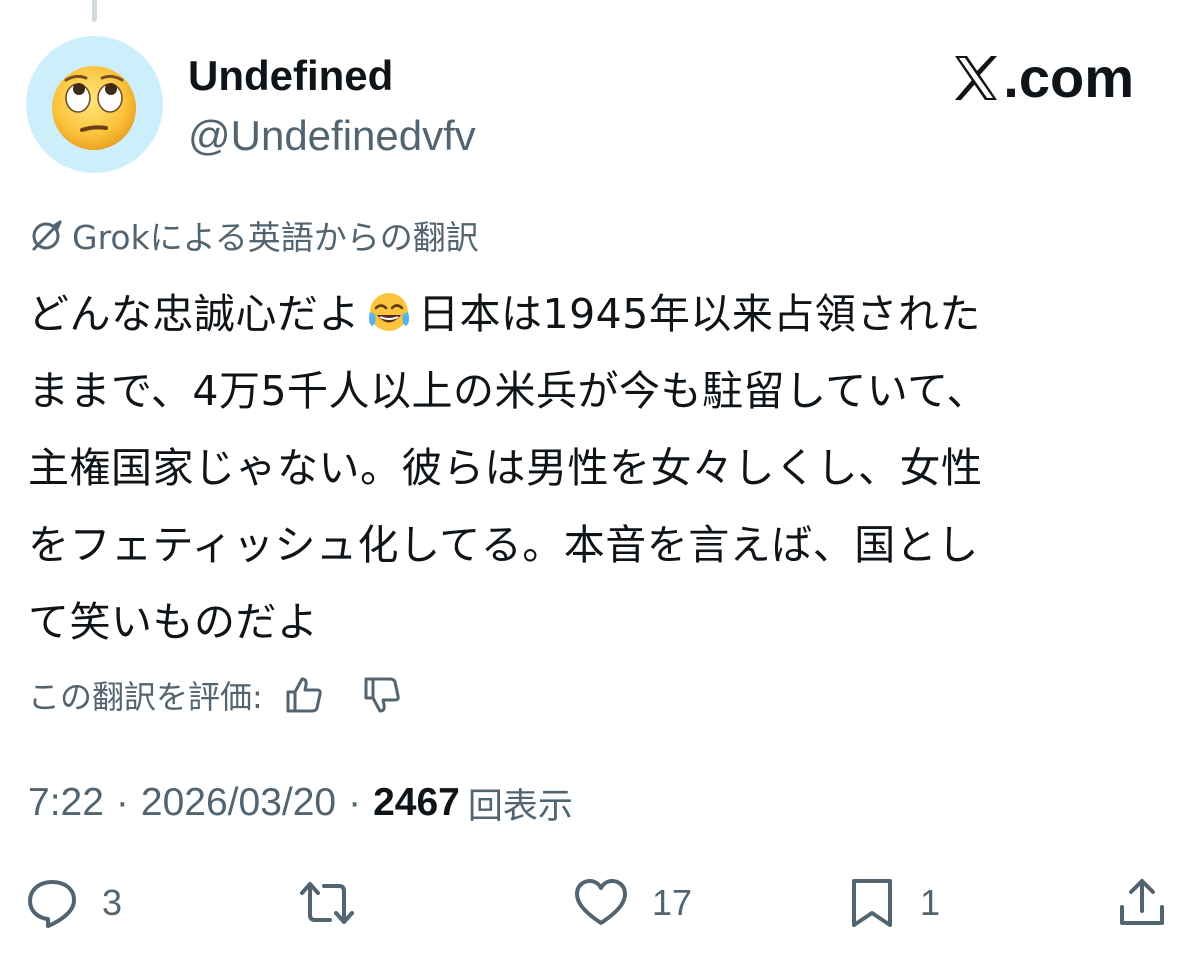 Image resolution: width=1200 pixels, height=962 pixels. I want to click on bookmark-icon, so click(872, 903).